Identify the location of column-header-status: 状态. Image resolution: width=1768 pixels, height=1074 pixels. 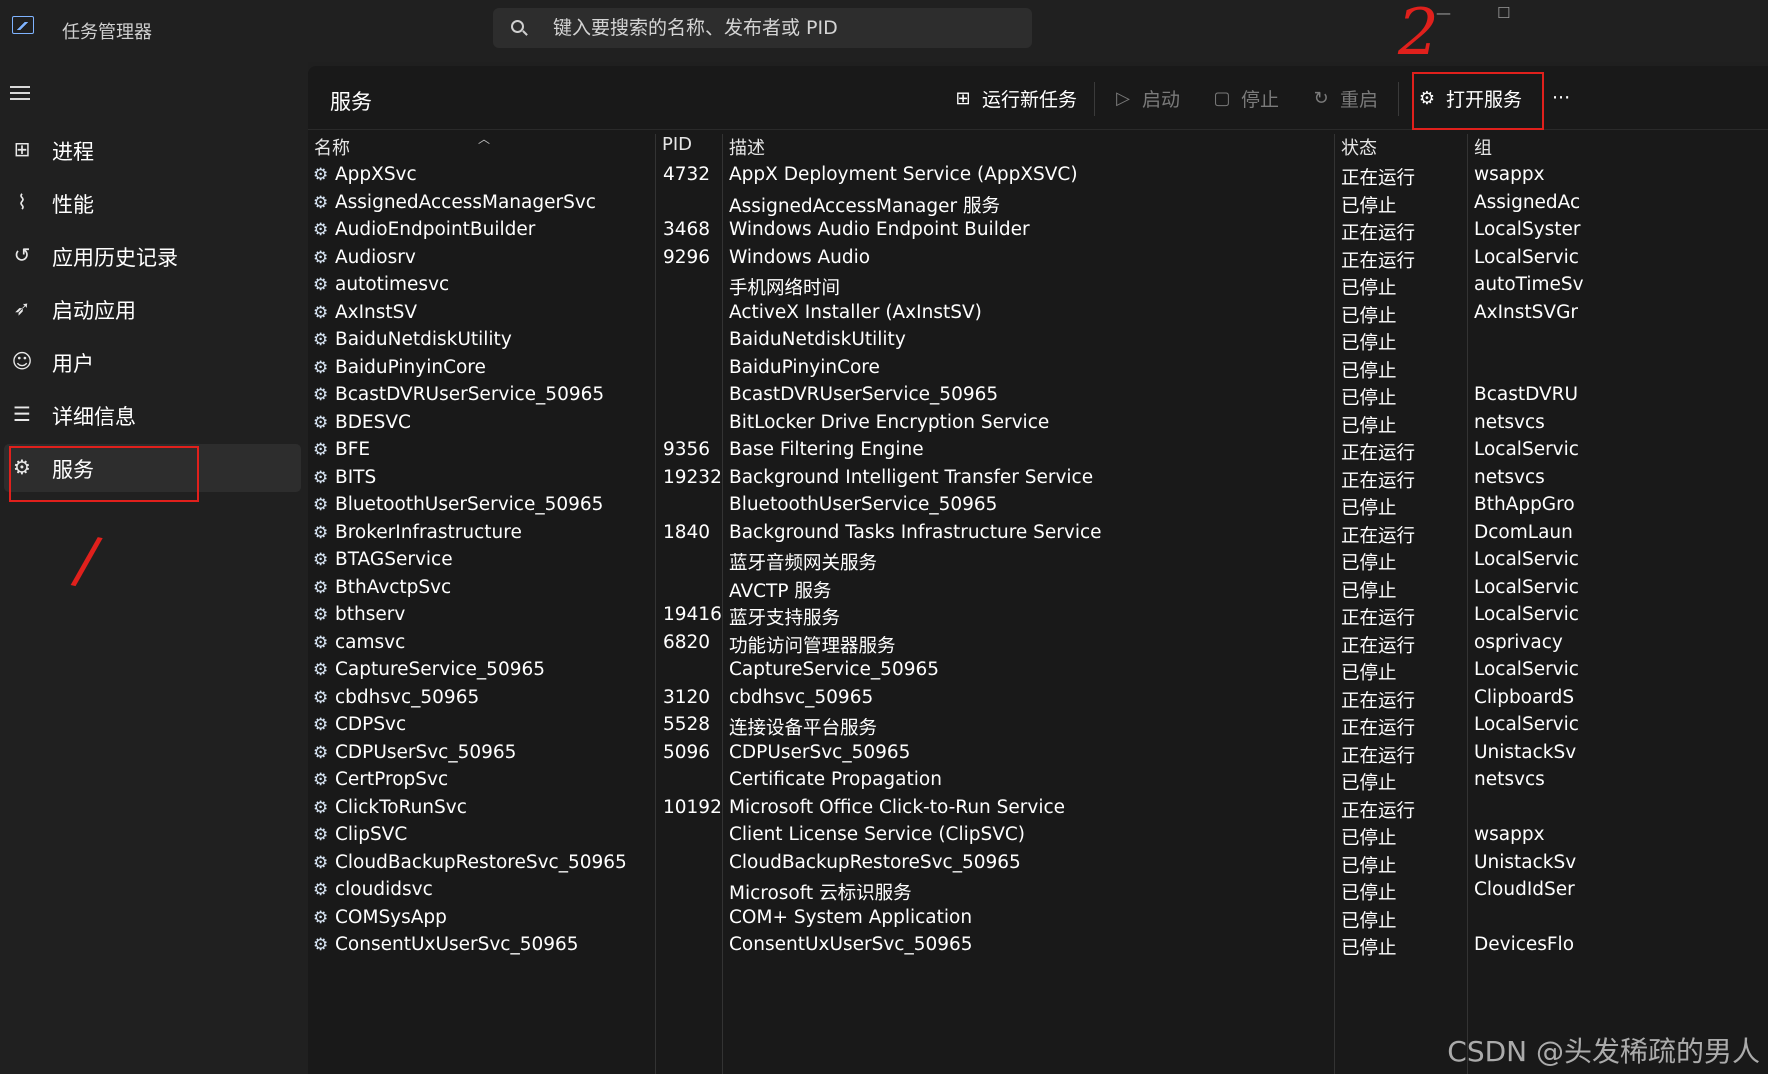
(1401, 148).